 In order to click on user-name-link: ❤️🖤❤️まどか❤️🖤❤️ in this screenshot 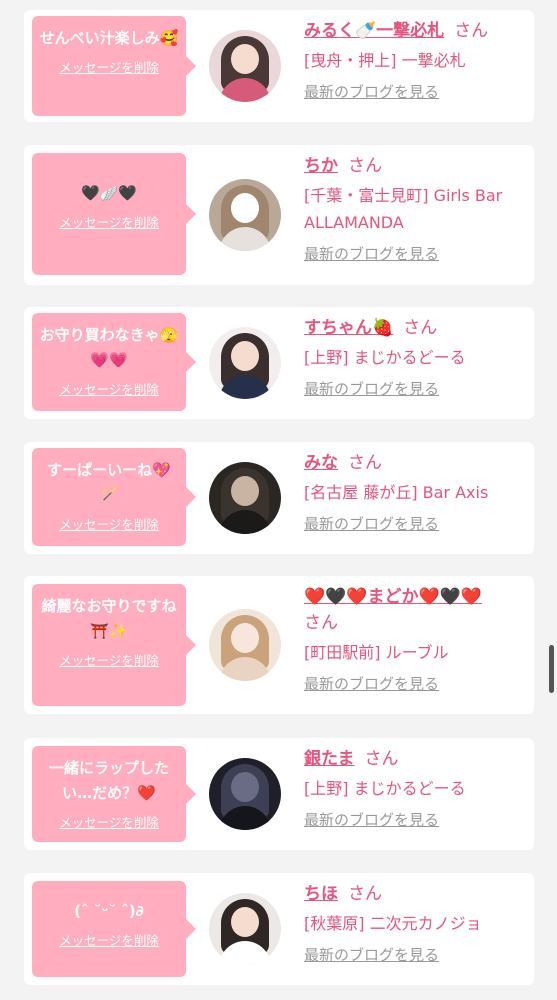, I will do `click(393, 597)`.